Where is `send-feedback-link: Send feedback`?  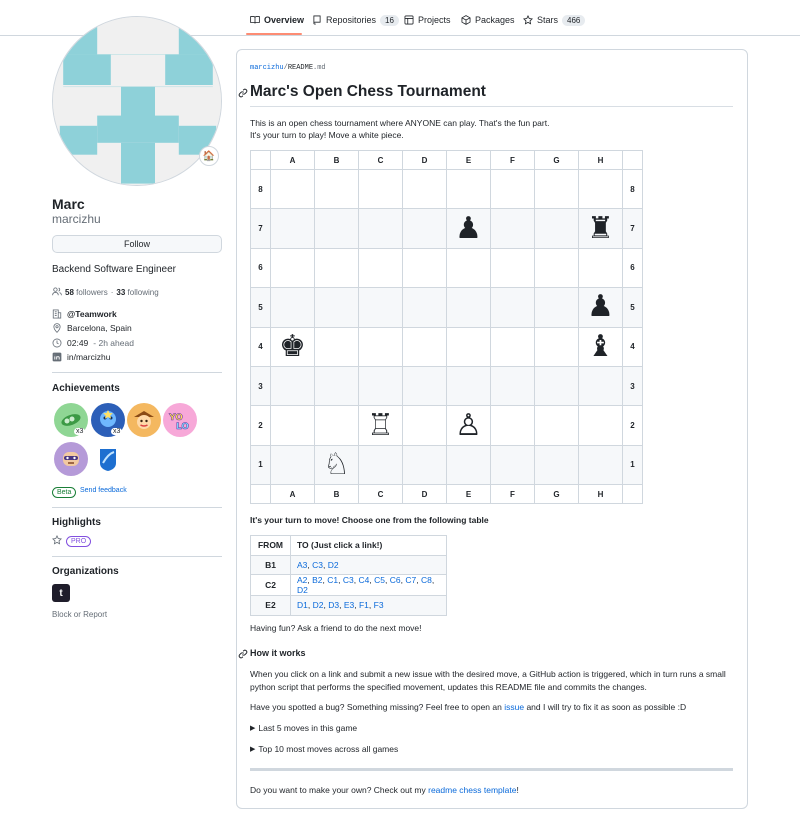 send-feedback-link: Send feedback is located at coordinates (103, 490).